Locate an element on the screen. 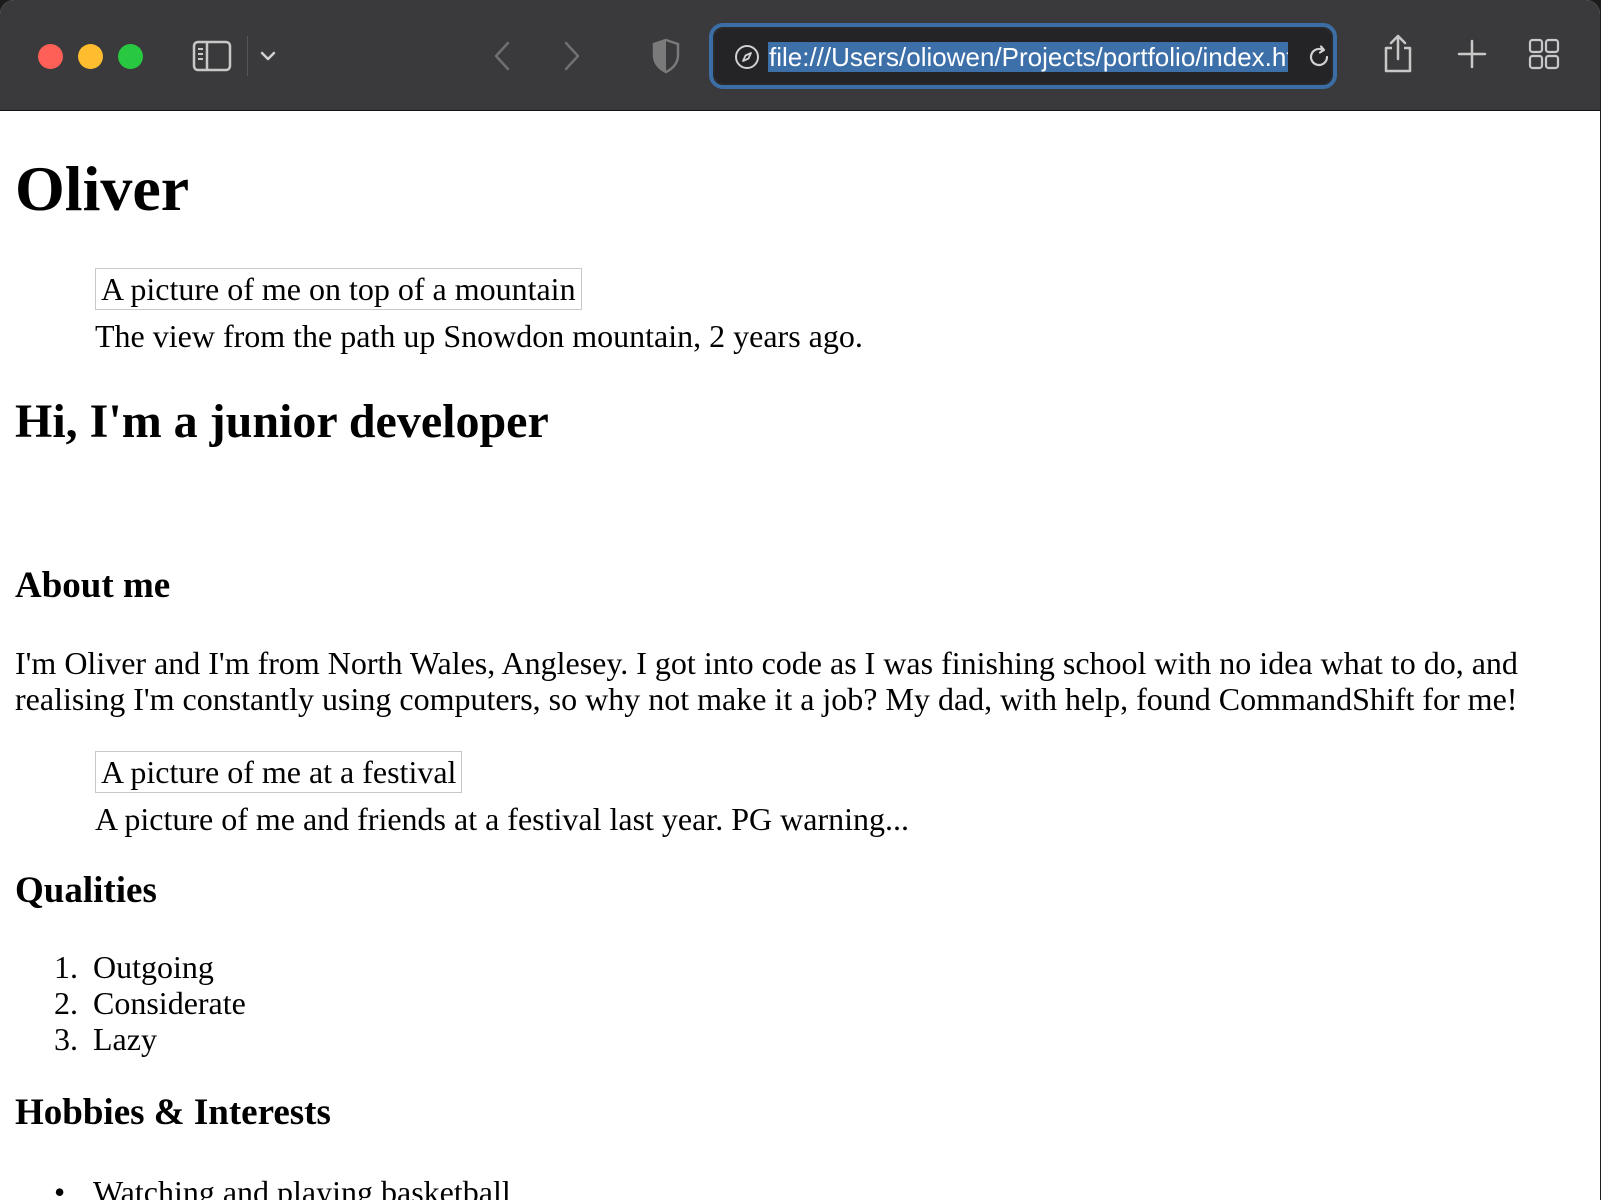 This screenshot has height=1200, width=1601. chevron-down-icon is located at coordinates (268, 56).